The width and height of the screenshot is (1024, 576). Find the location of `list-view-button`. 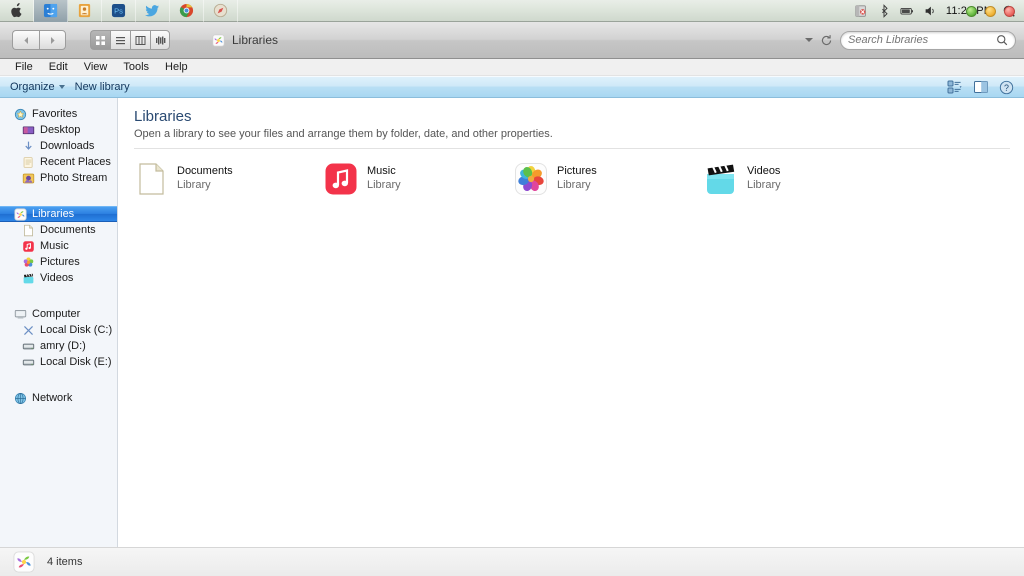

list-view-button is located at coordinates (120, 40).